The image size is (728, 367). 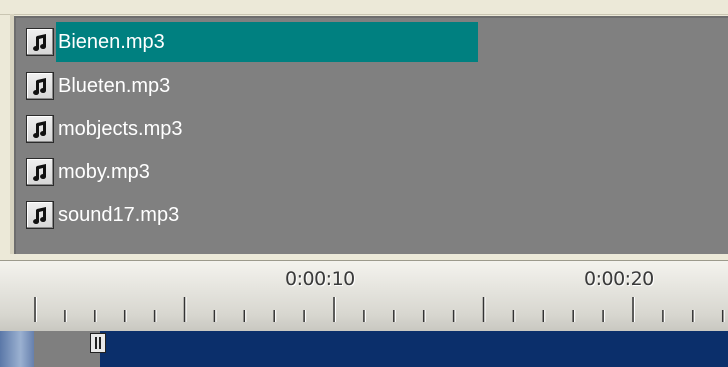 What do you see at coordinates (98, 343) in the screenshot?
I see `playhead-handle` at bounding box center [98, 343].